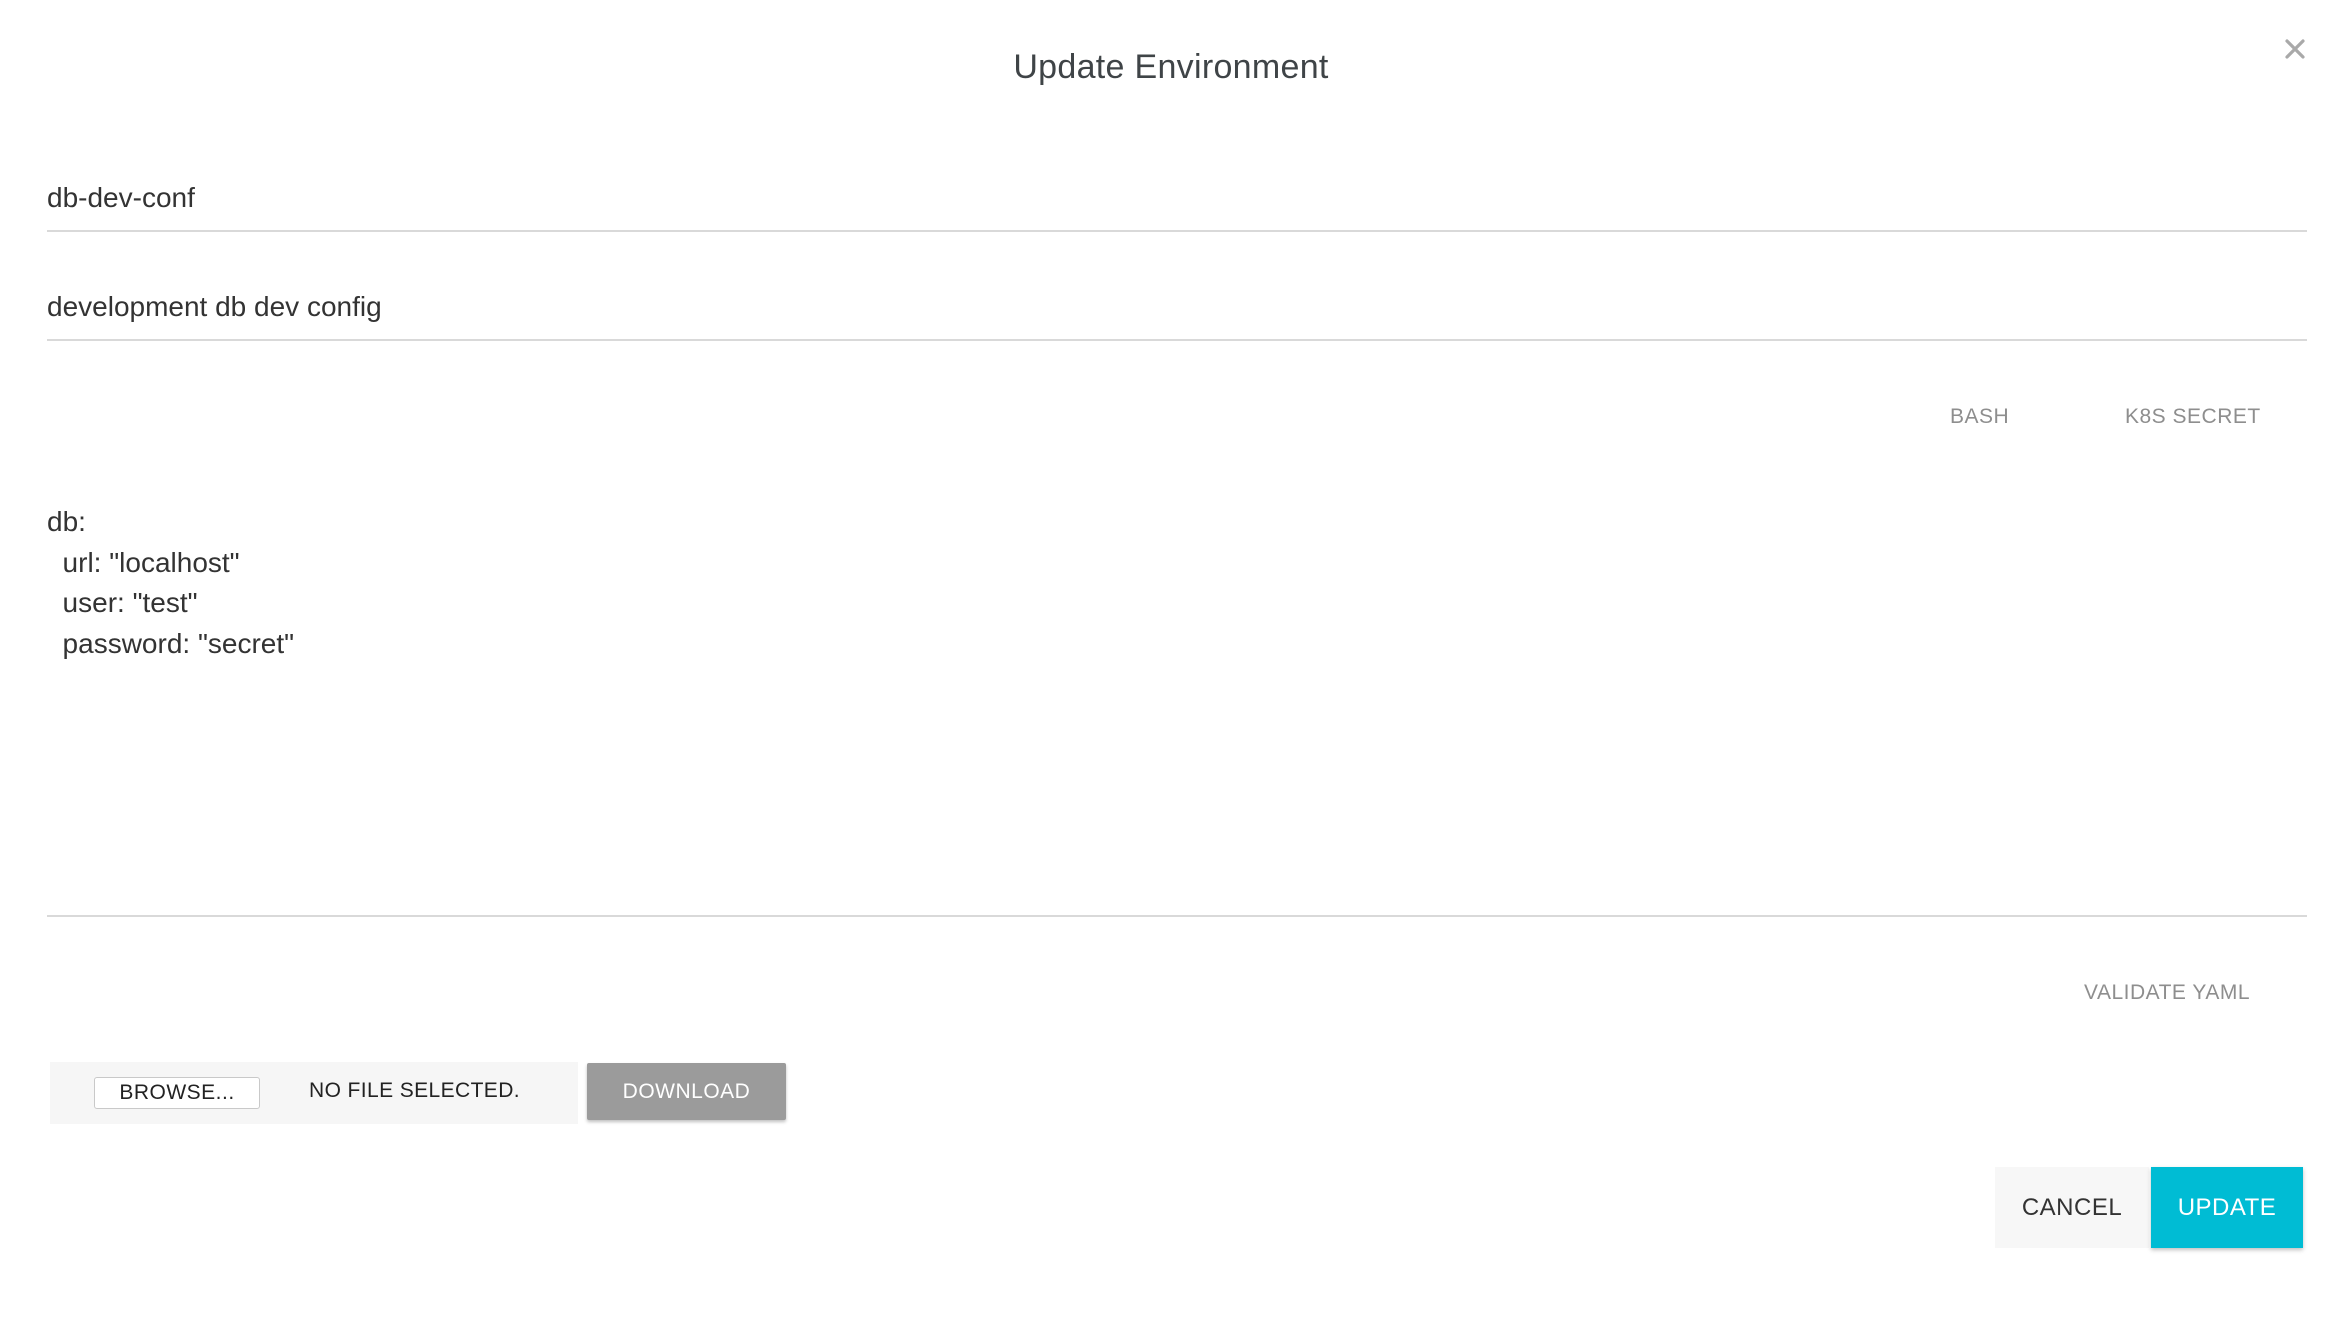  Describe the element at coordinates (686, 1091) in the screenshot. I see `download-button: DOWNLOAD` at that location.